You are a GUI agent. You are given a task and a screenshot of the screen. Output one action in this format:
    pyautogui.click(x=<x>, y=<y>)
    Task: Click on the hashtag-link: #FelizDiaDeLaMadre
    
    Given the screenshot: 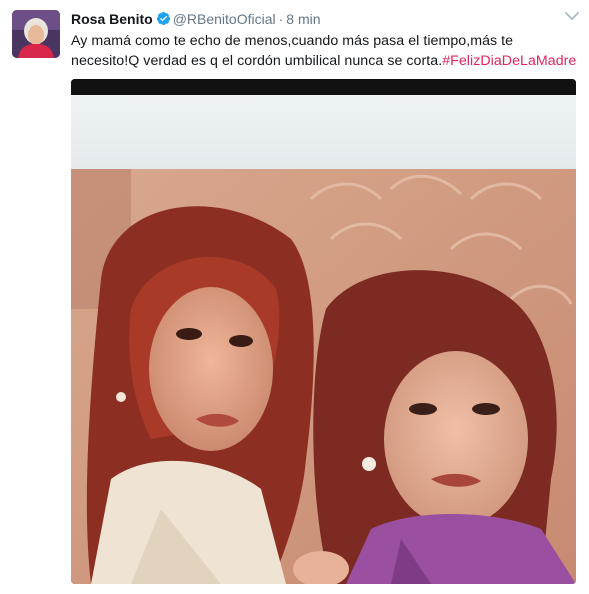 What is the action you would take?
    pyautogui.click(x=509, y=61)
    